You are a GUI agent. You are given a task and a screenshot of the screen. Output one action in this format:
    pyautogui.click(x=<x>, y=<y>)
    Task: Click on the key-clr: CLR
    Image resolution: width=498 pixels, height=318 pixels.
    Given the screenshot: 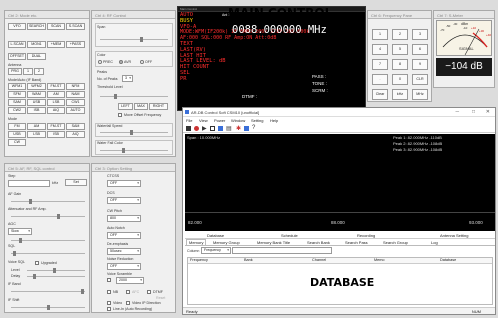 What is the action you would take?
    pyautogui.click(x=420, y=79)
    